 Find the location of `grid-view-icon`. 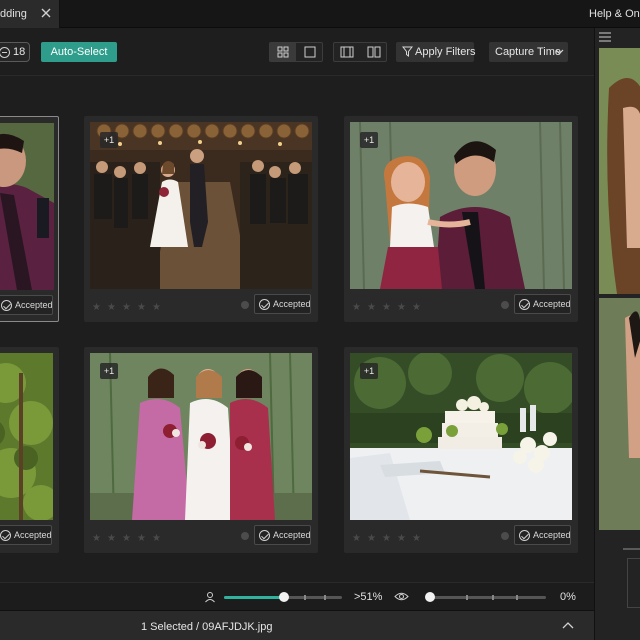

grid-view-icon is located at coordinates (283, 52).